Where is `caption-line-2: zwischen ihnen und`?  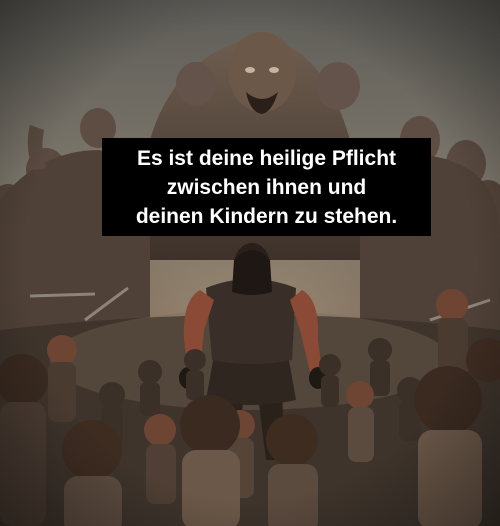
caption-line-2: zwischen ihnen und is located at coordinates (266, 187).